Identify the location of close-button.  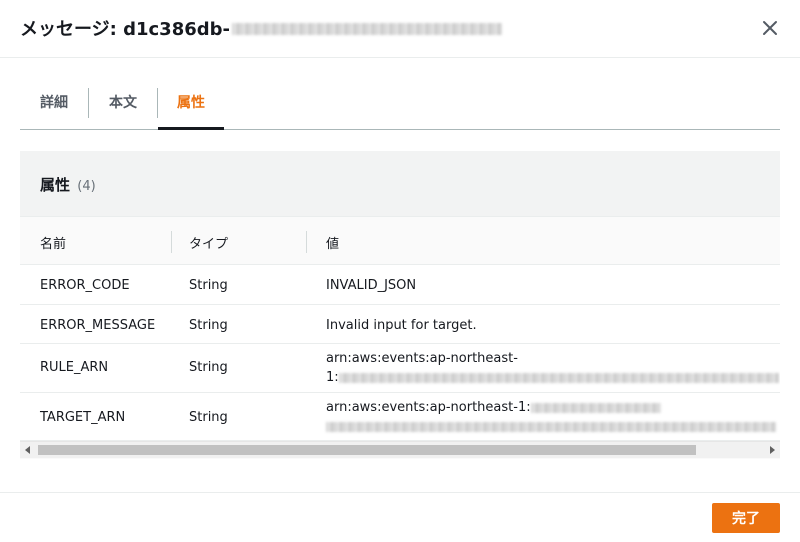
(770, 28).